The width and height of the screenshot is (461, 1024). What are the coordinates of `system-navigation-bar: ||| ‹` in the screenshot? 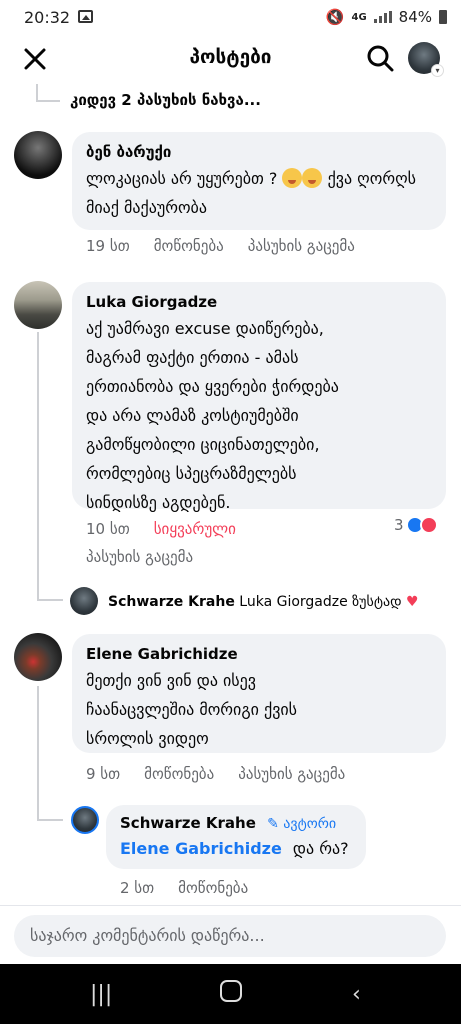 It's located at (230, 994).